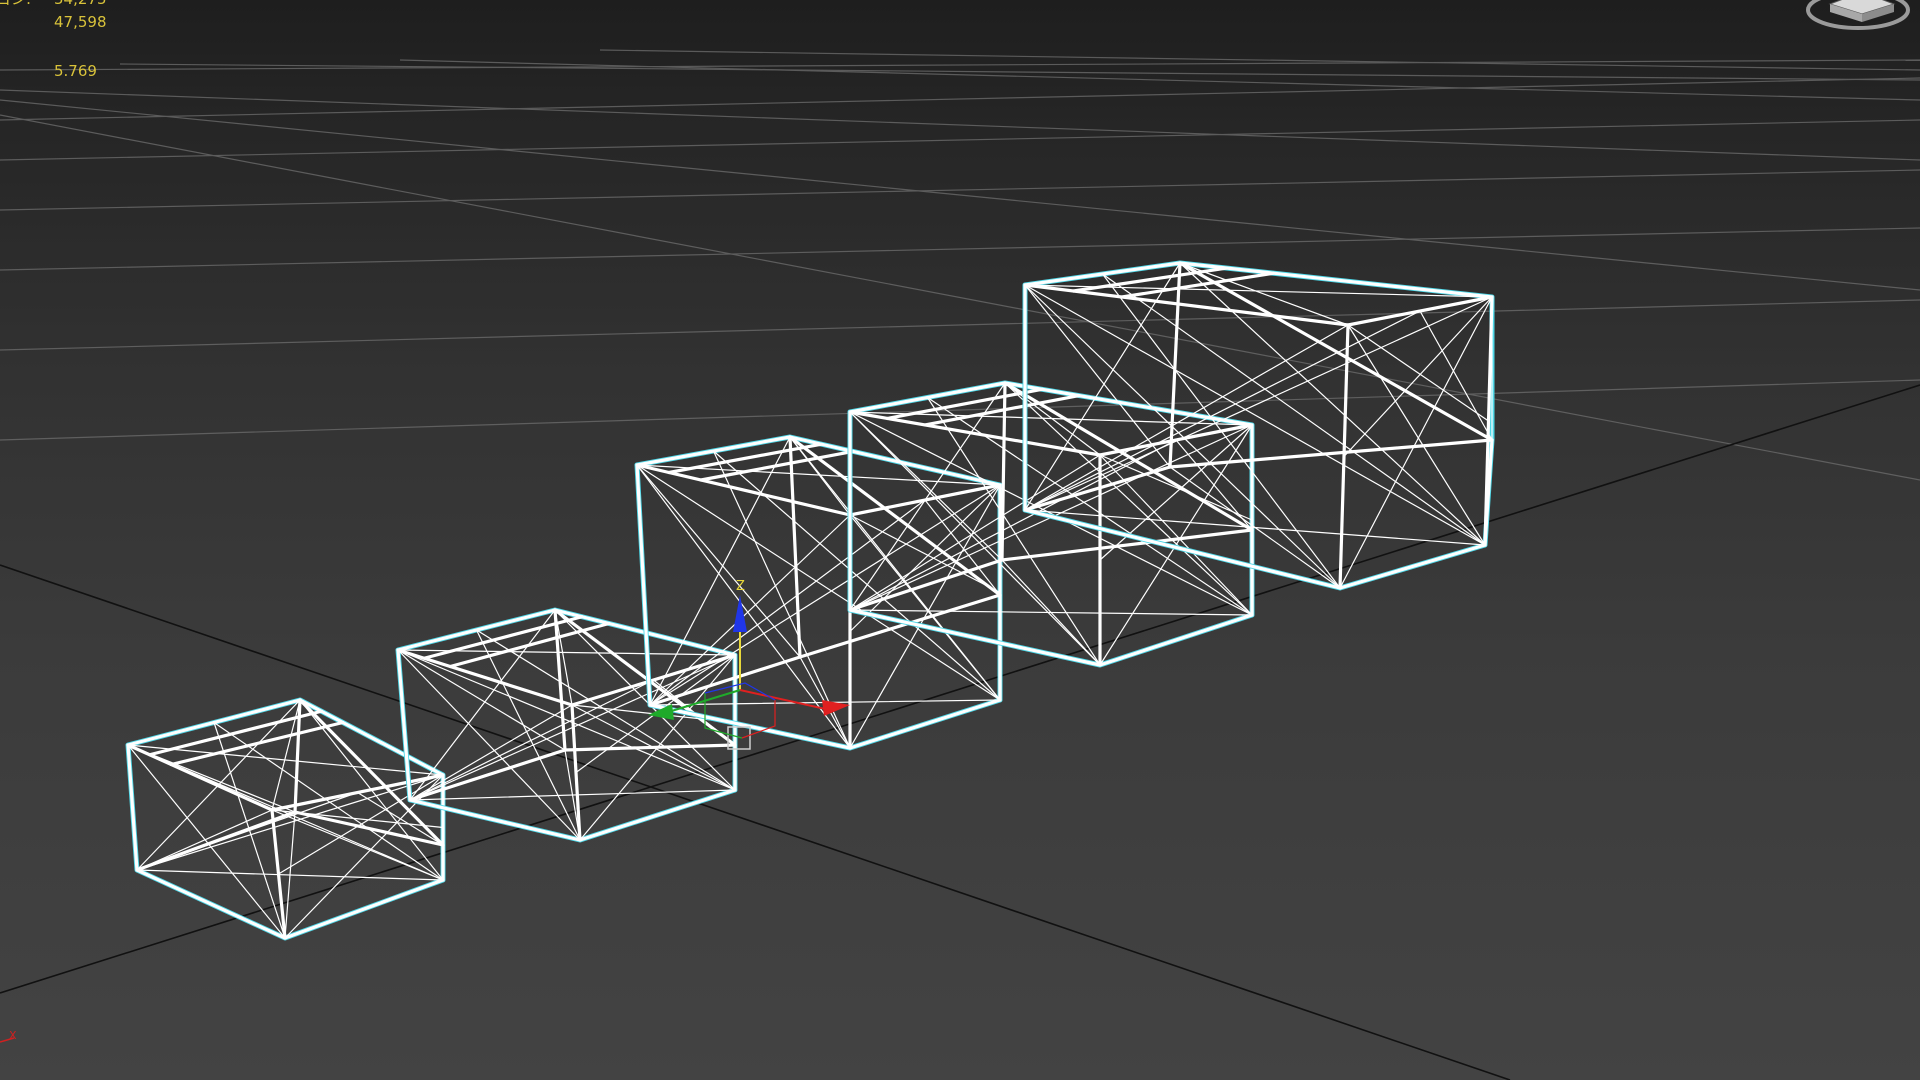  I want to click on stat-verts-label: :, so click(20, 22).